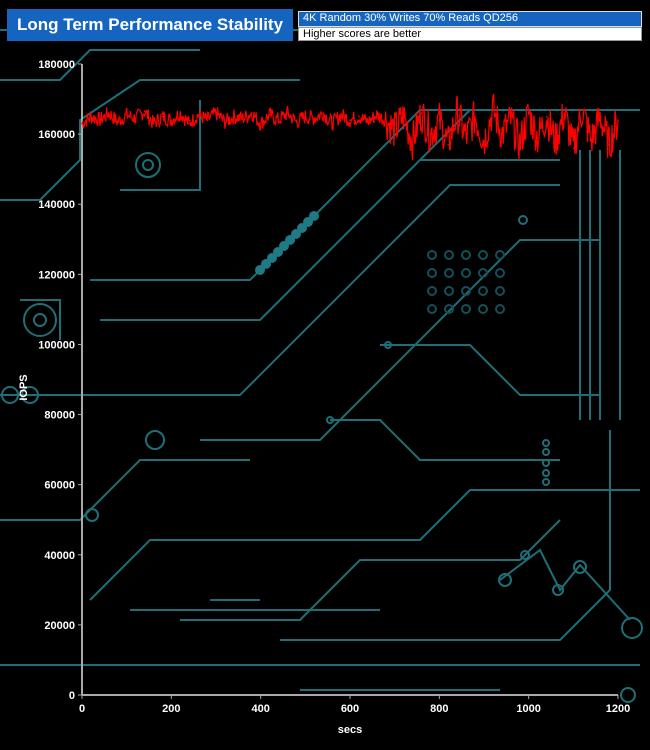 The image size is (650, 750). What do you see at coordinates (59, 556) in the screenshot?
I see `y-tick-label: 40000` at bounding box center [59, 556].